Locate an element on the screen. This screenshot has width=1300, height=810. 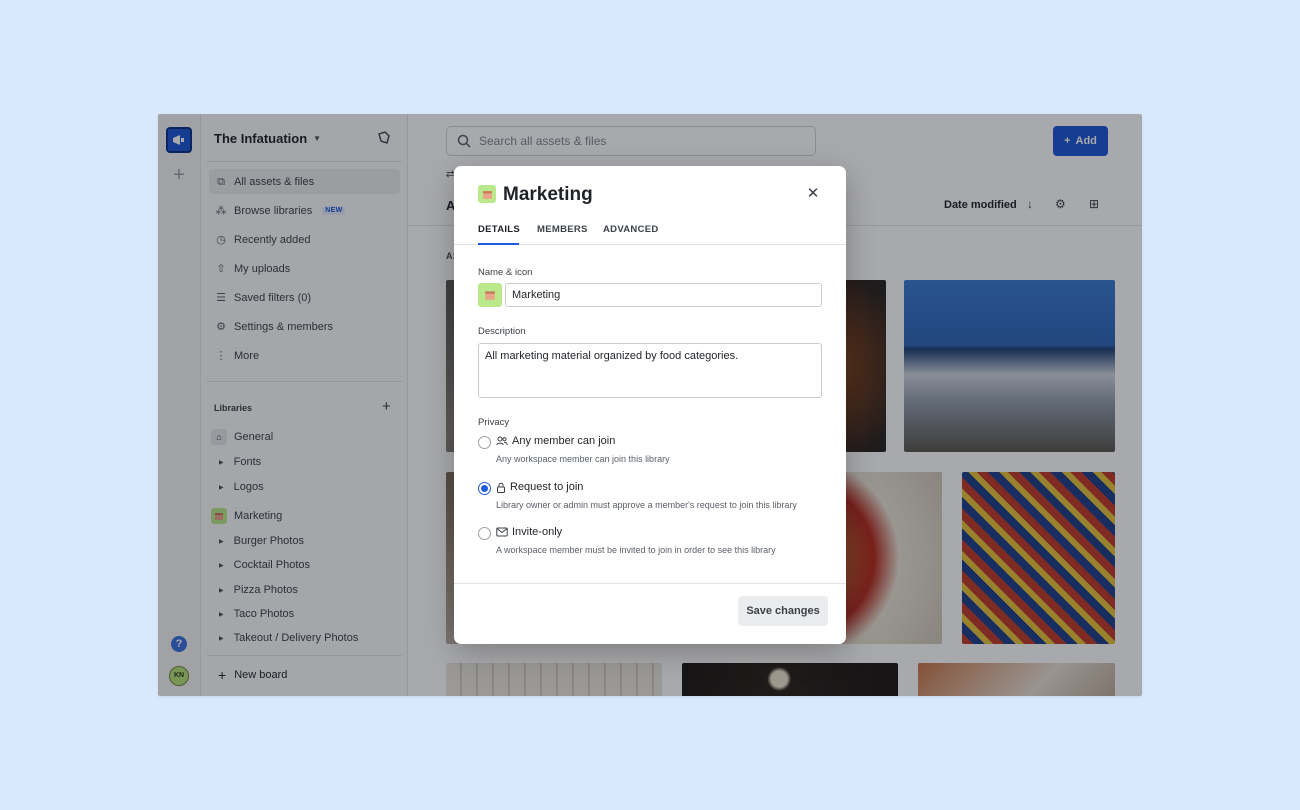
library-icon is located at coordinates (487, 194).